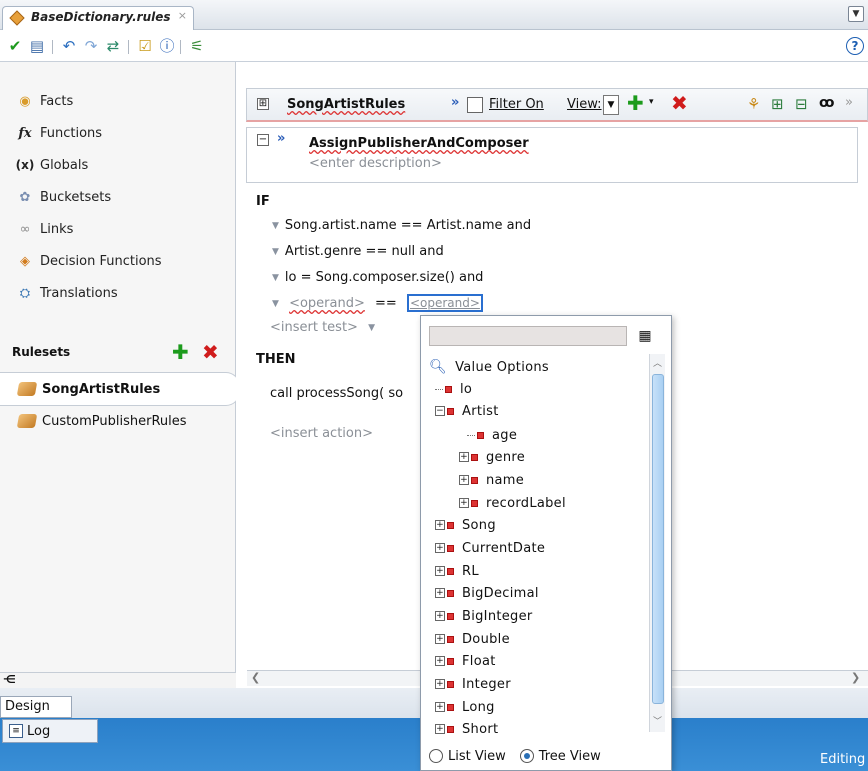 This screenshot has width=868, height=771. I want to click on tab-basedictionary-rules: BaseDictionary.rules ×, so click(98, 18).